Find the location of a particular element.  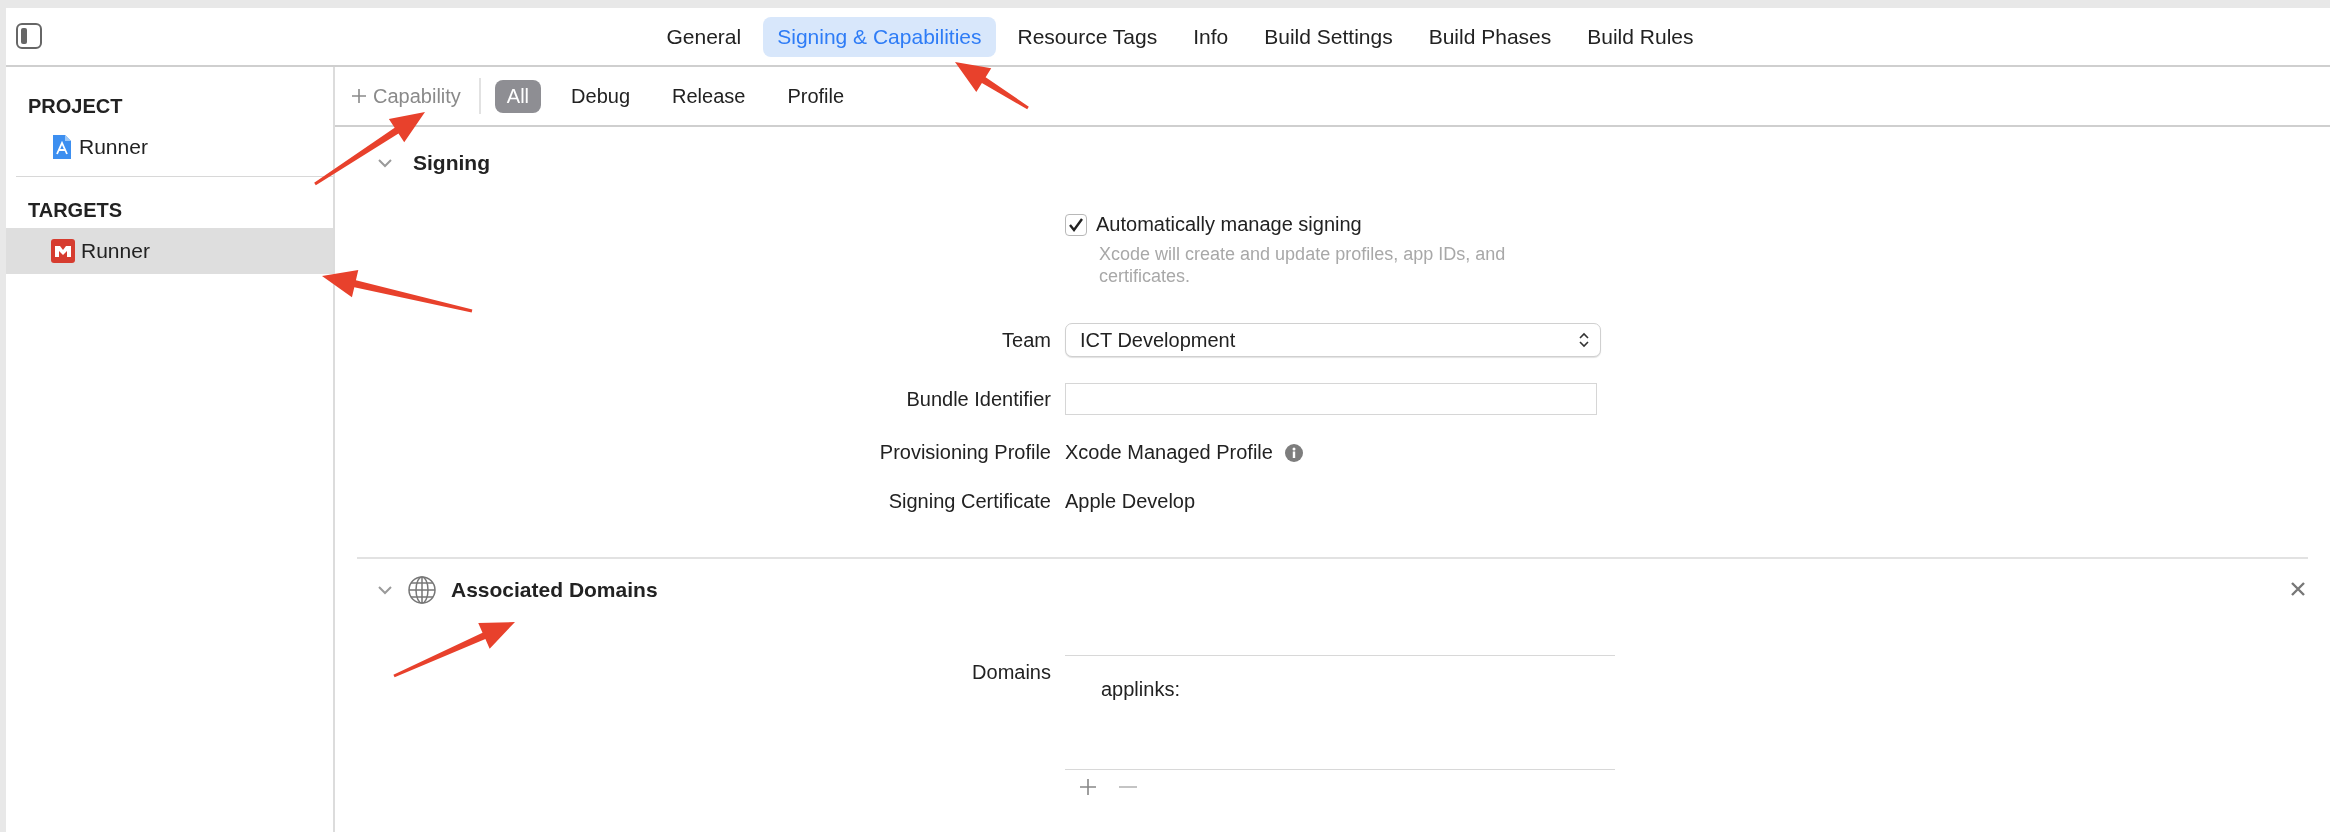

field-label: Domains is located at coordinates (1011, 673).